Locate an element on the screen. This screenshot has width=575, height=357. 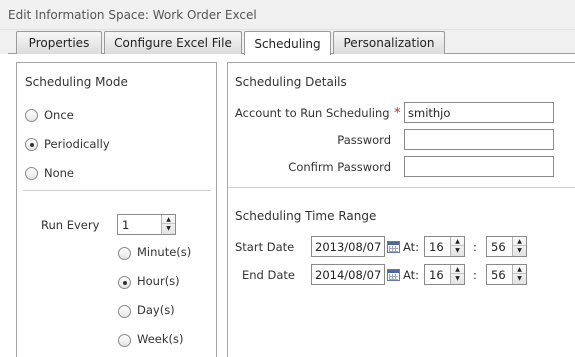
radio-none is located at coordinates (31, 173).